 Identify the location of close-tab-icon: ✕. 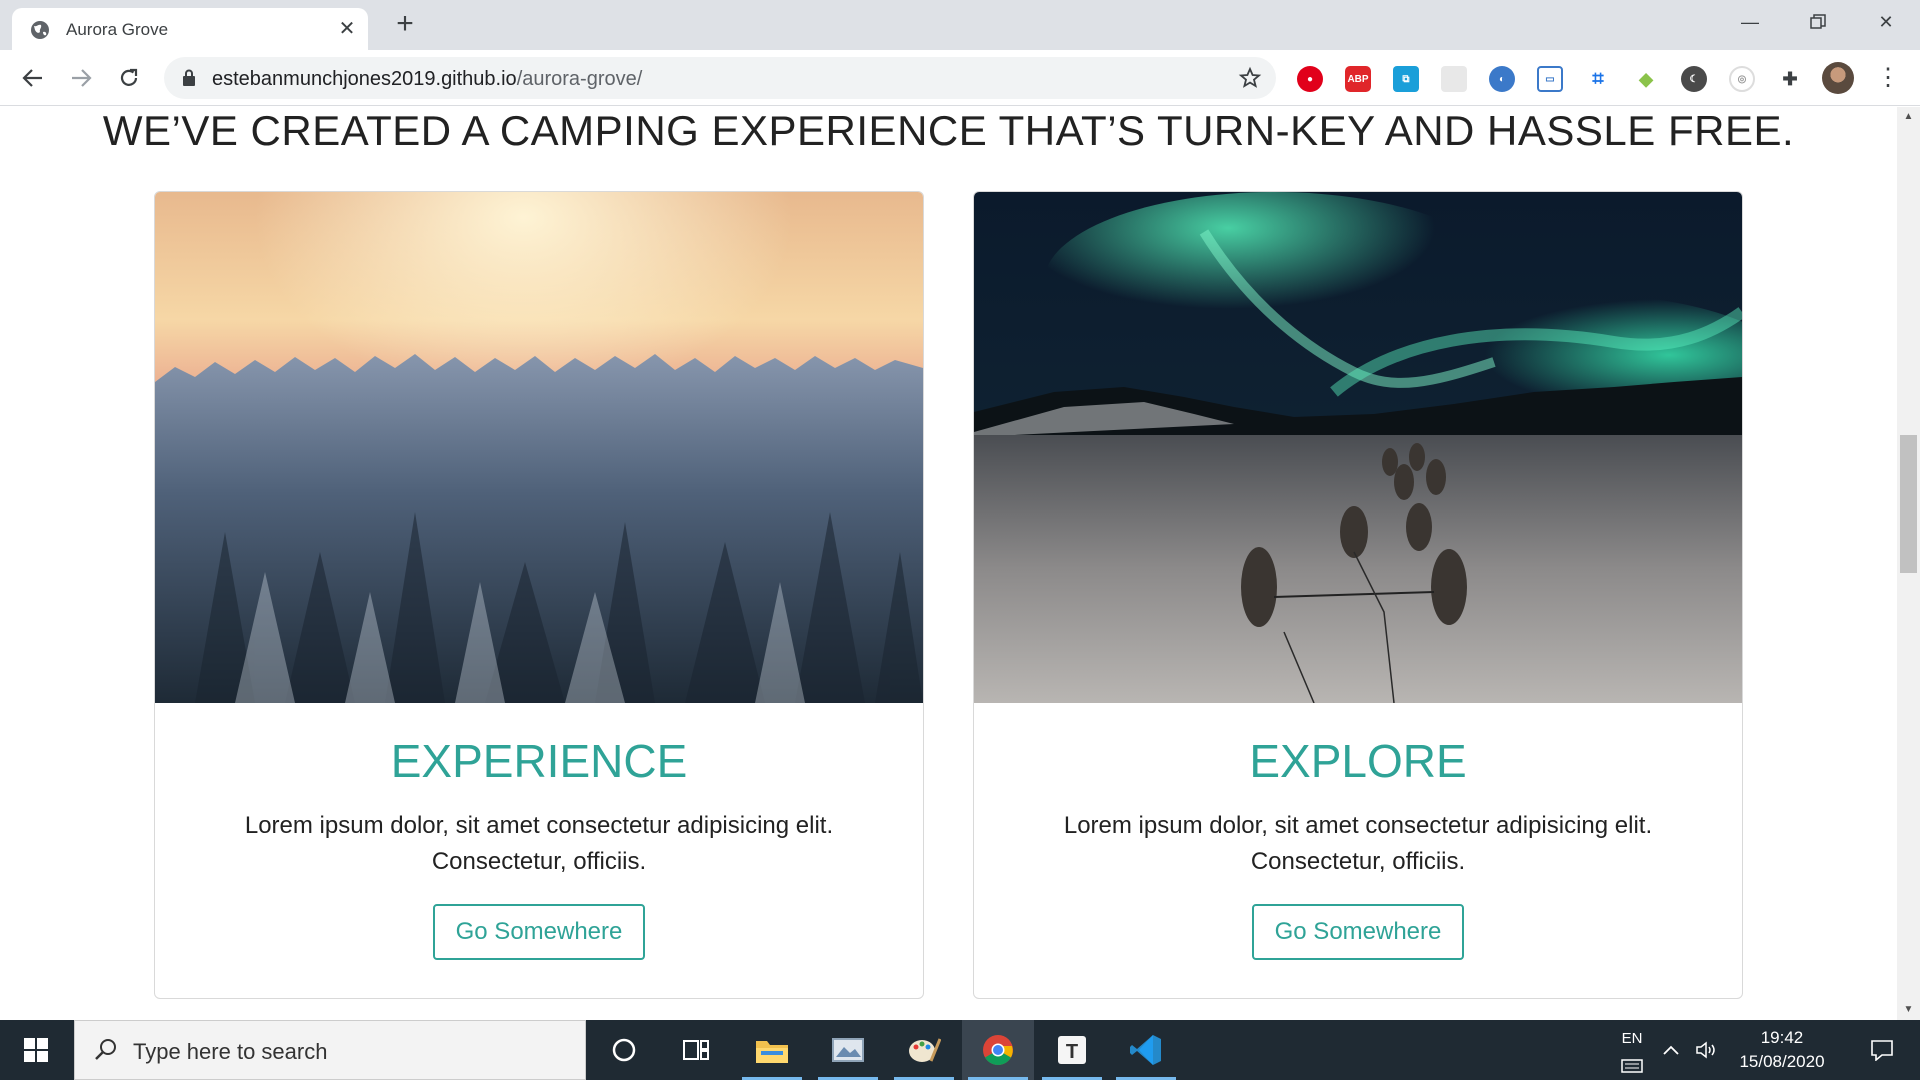
(347, 29).